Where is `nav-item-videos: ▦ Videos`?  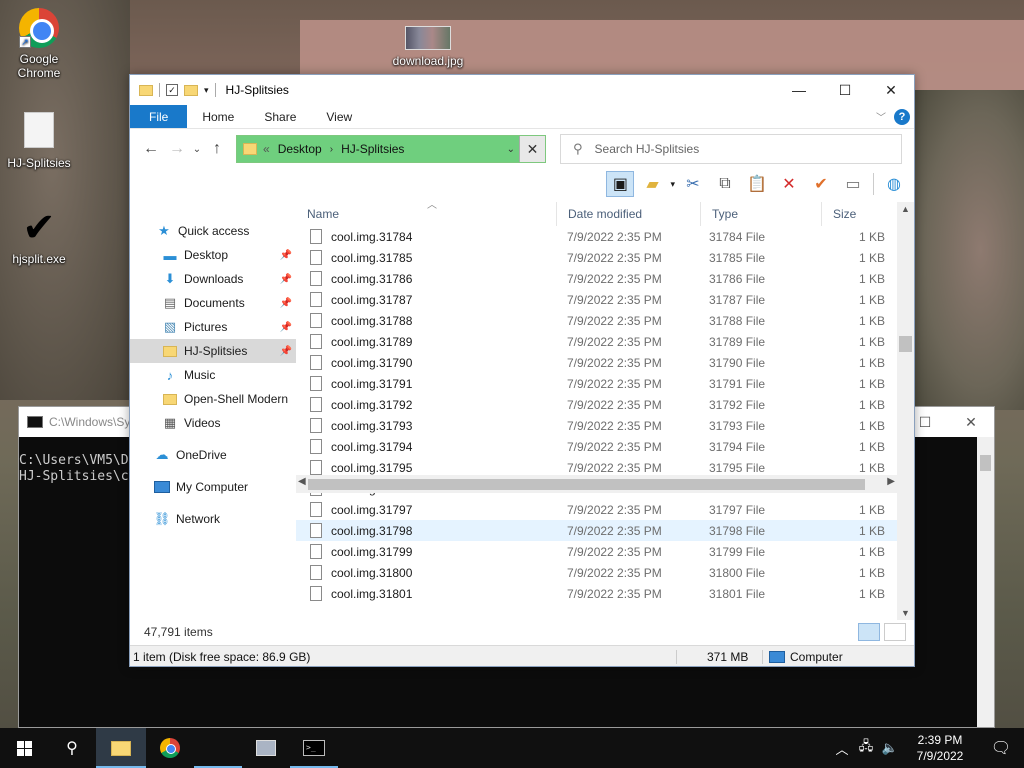
nav-item-videos: ▦ Videos is located at coordinates (213, 423).